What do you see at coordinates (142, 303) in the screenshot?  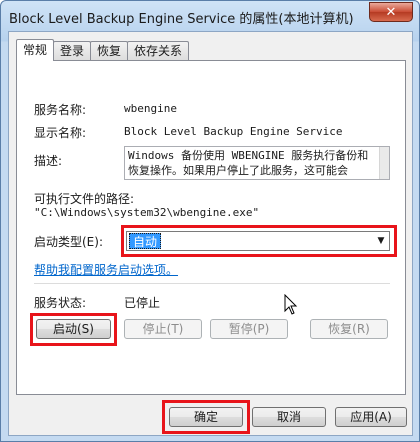 I see `service-status-value: 已停止` at bounding box center [142, 303].